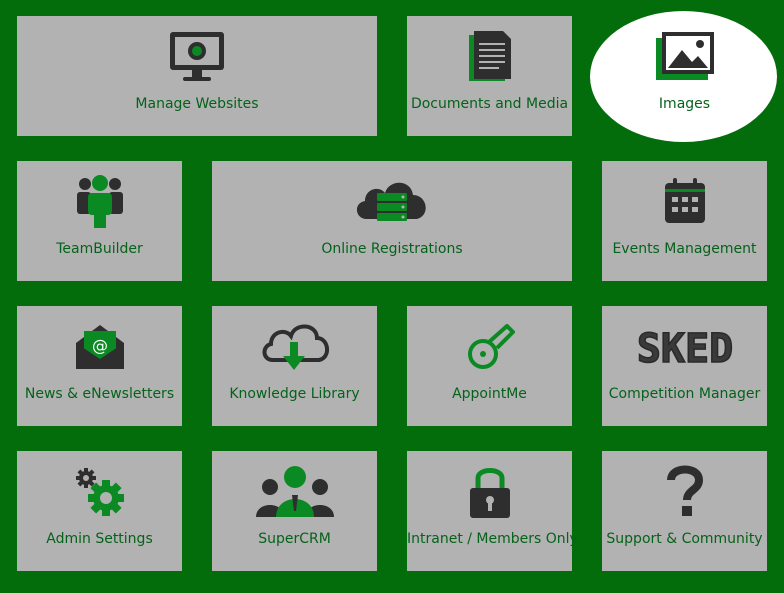  I want to click on whistle-icon, so click(490, 347).